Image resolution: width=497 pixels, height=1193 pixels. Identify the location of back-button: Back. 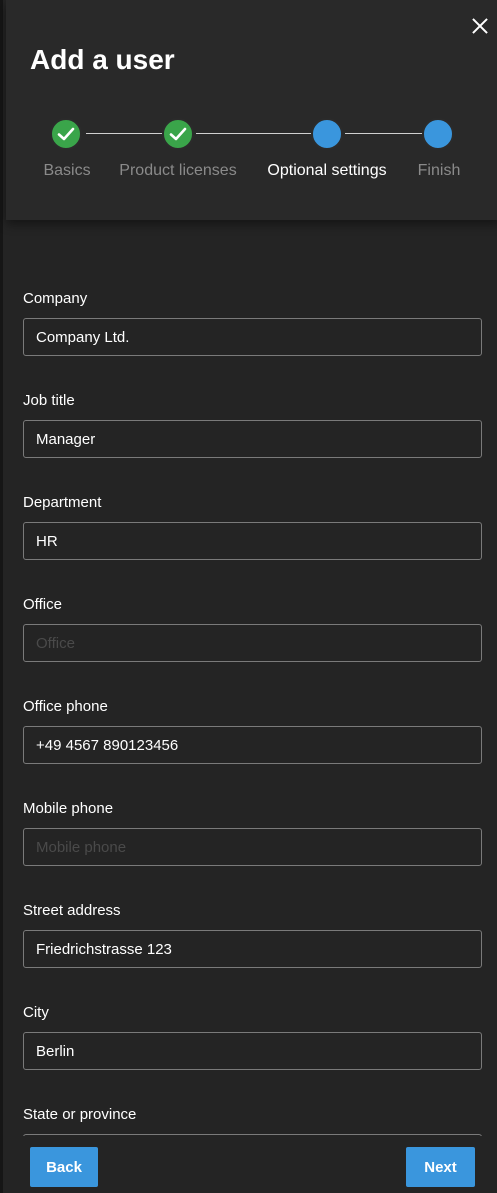
(64, 1167).